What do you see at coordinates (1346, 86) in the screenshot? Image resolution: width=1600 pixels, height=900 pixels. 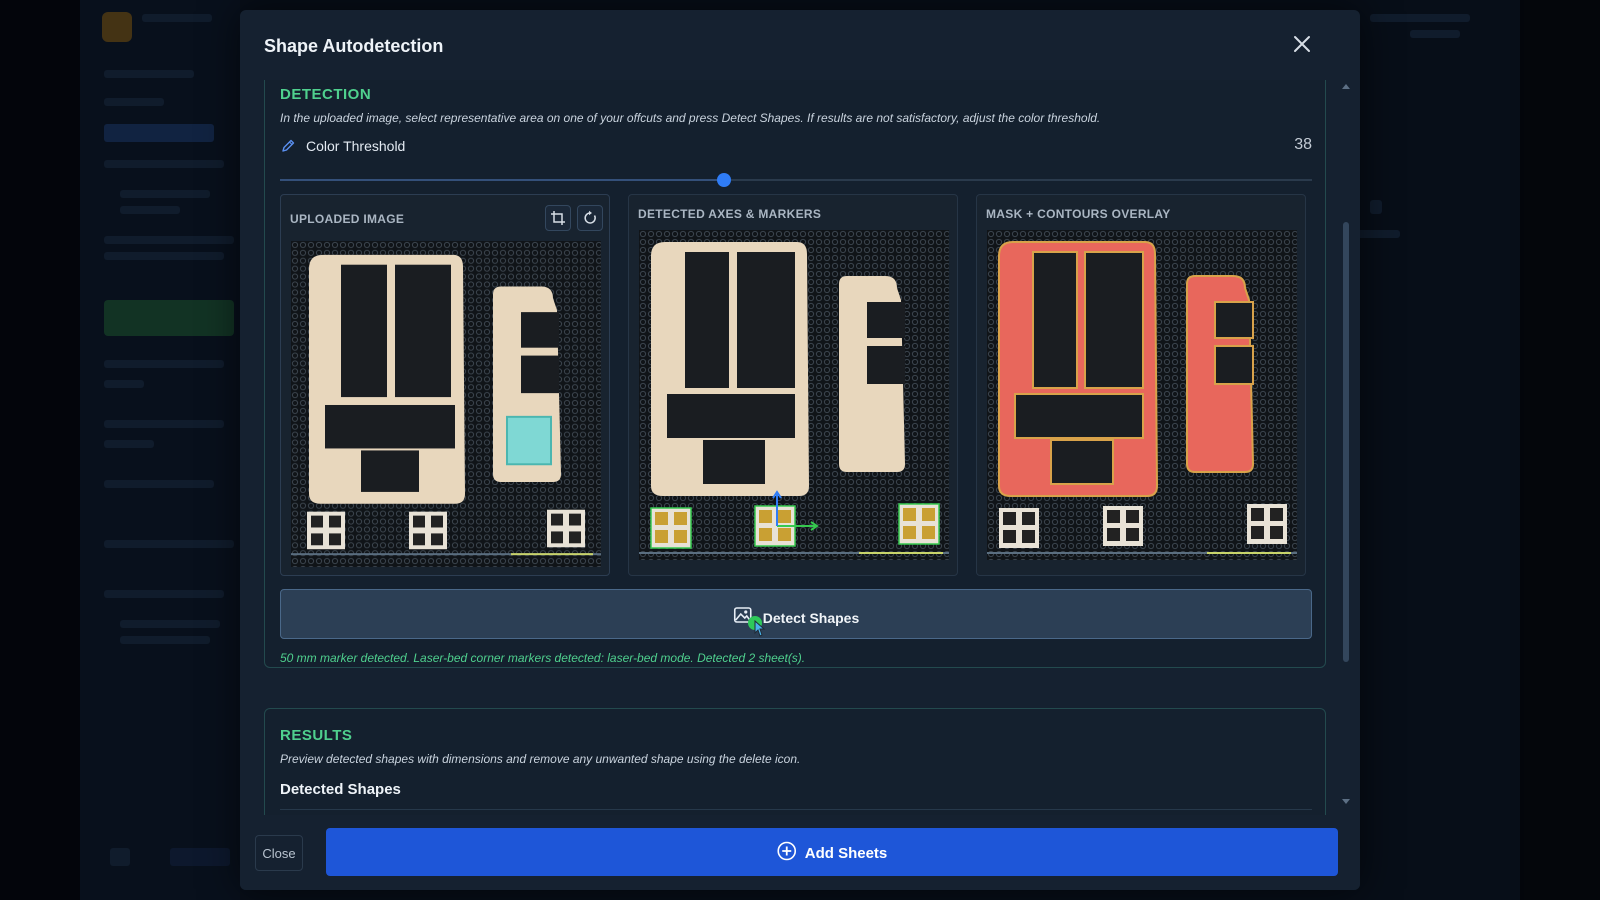 I see `scroll-up-arrow-icon` at bounding box center [1346, 86].